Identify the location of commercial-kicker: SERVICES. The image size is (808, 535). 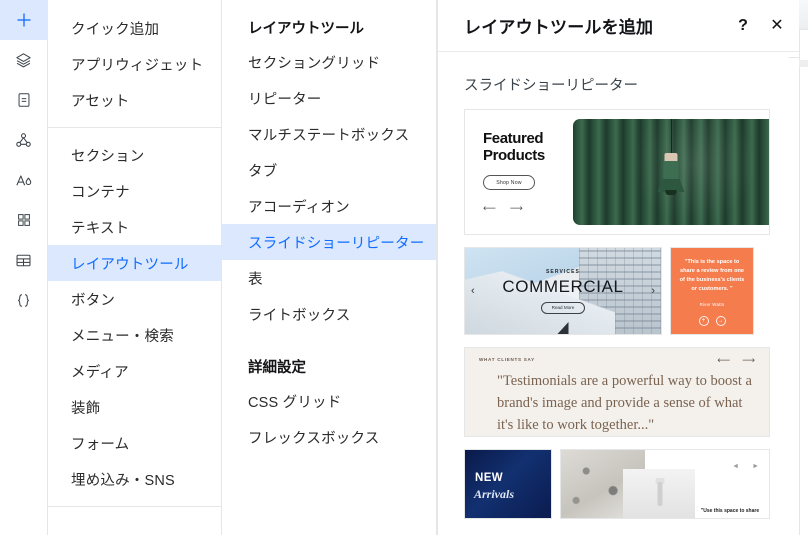
(563, 271).